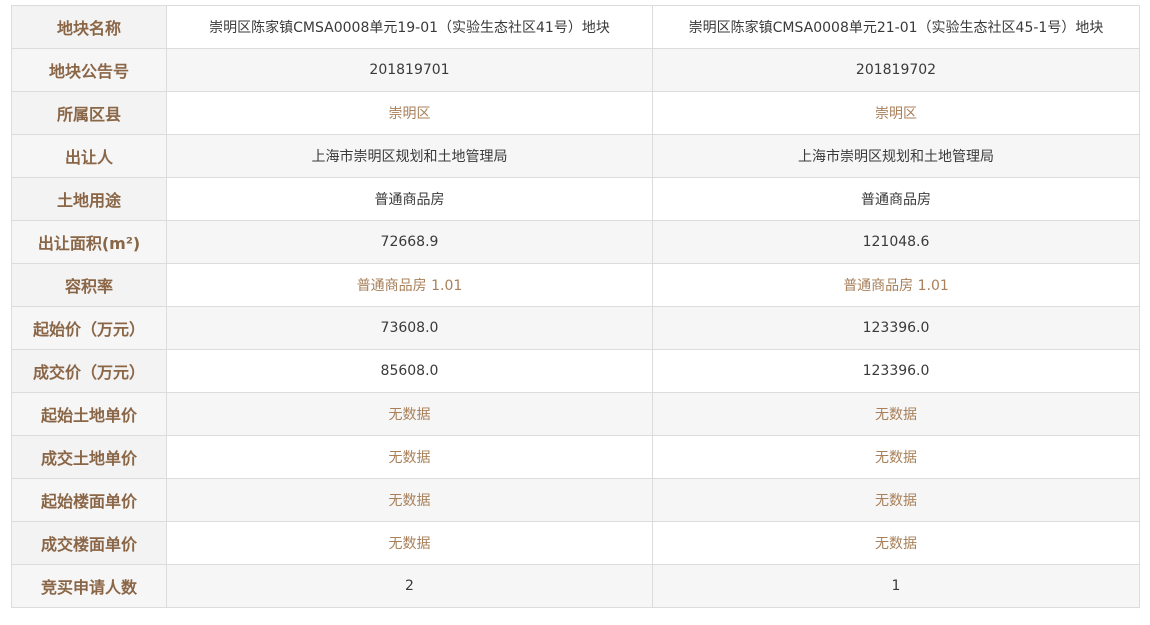 Image resolution: width=1150 pixels, height=625 pixels. I want to click on parcel-1-value: 2, so click(409, 586).